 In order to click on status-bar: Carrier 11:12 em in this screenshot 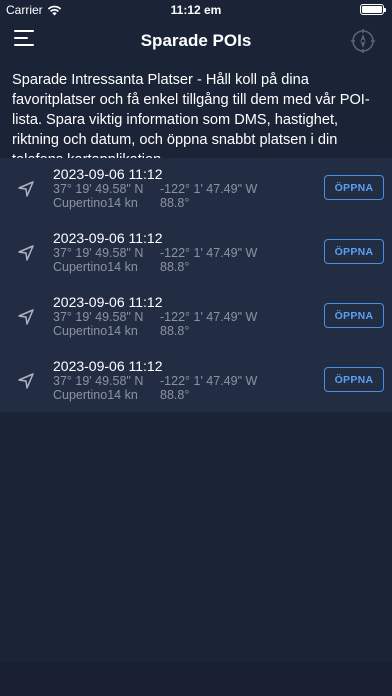, I will do `click(196, 10)`.